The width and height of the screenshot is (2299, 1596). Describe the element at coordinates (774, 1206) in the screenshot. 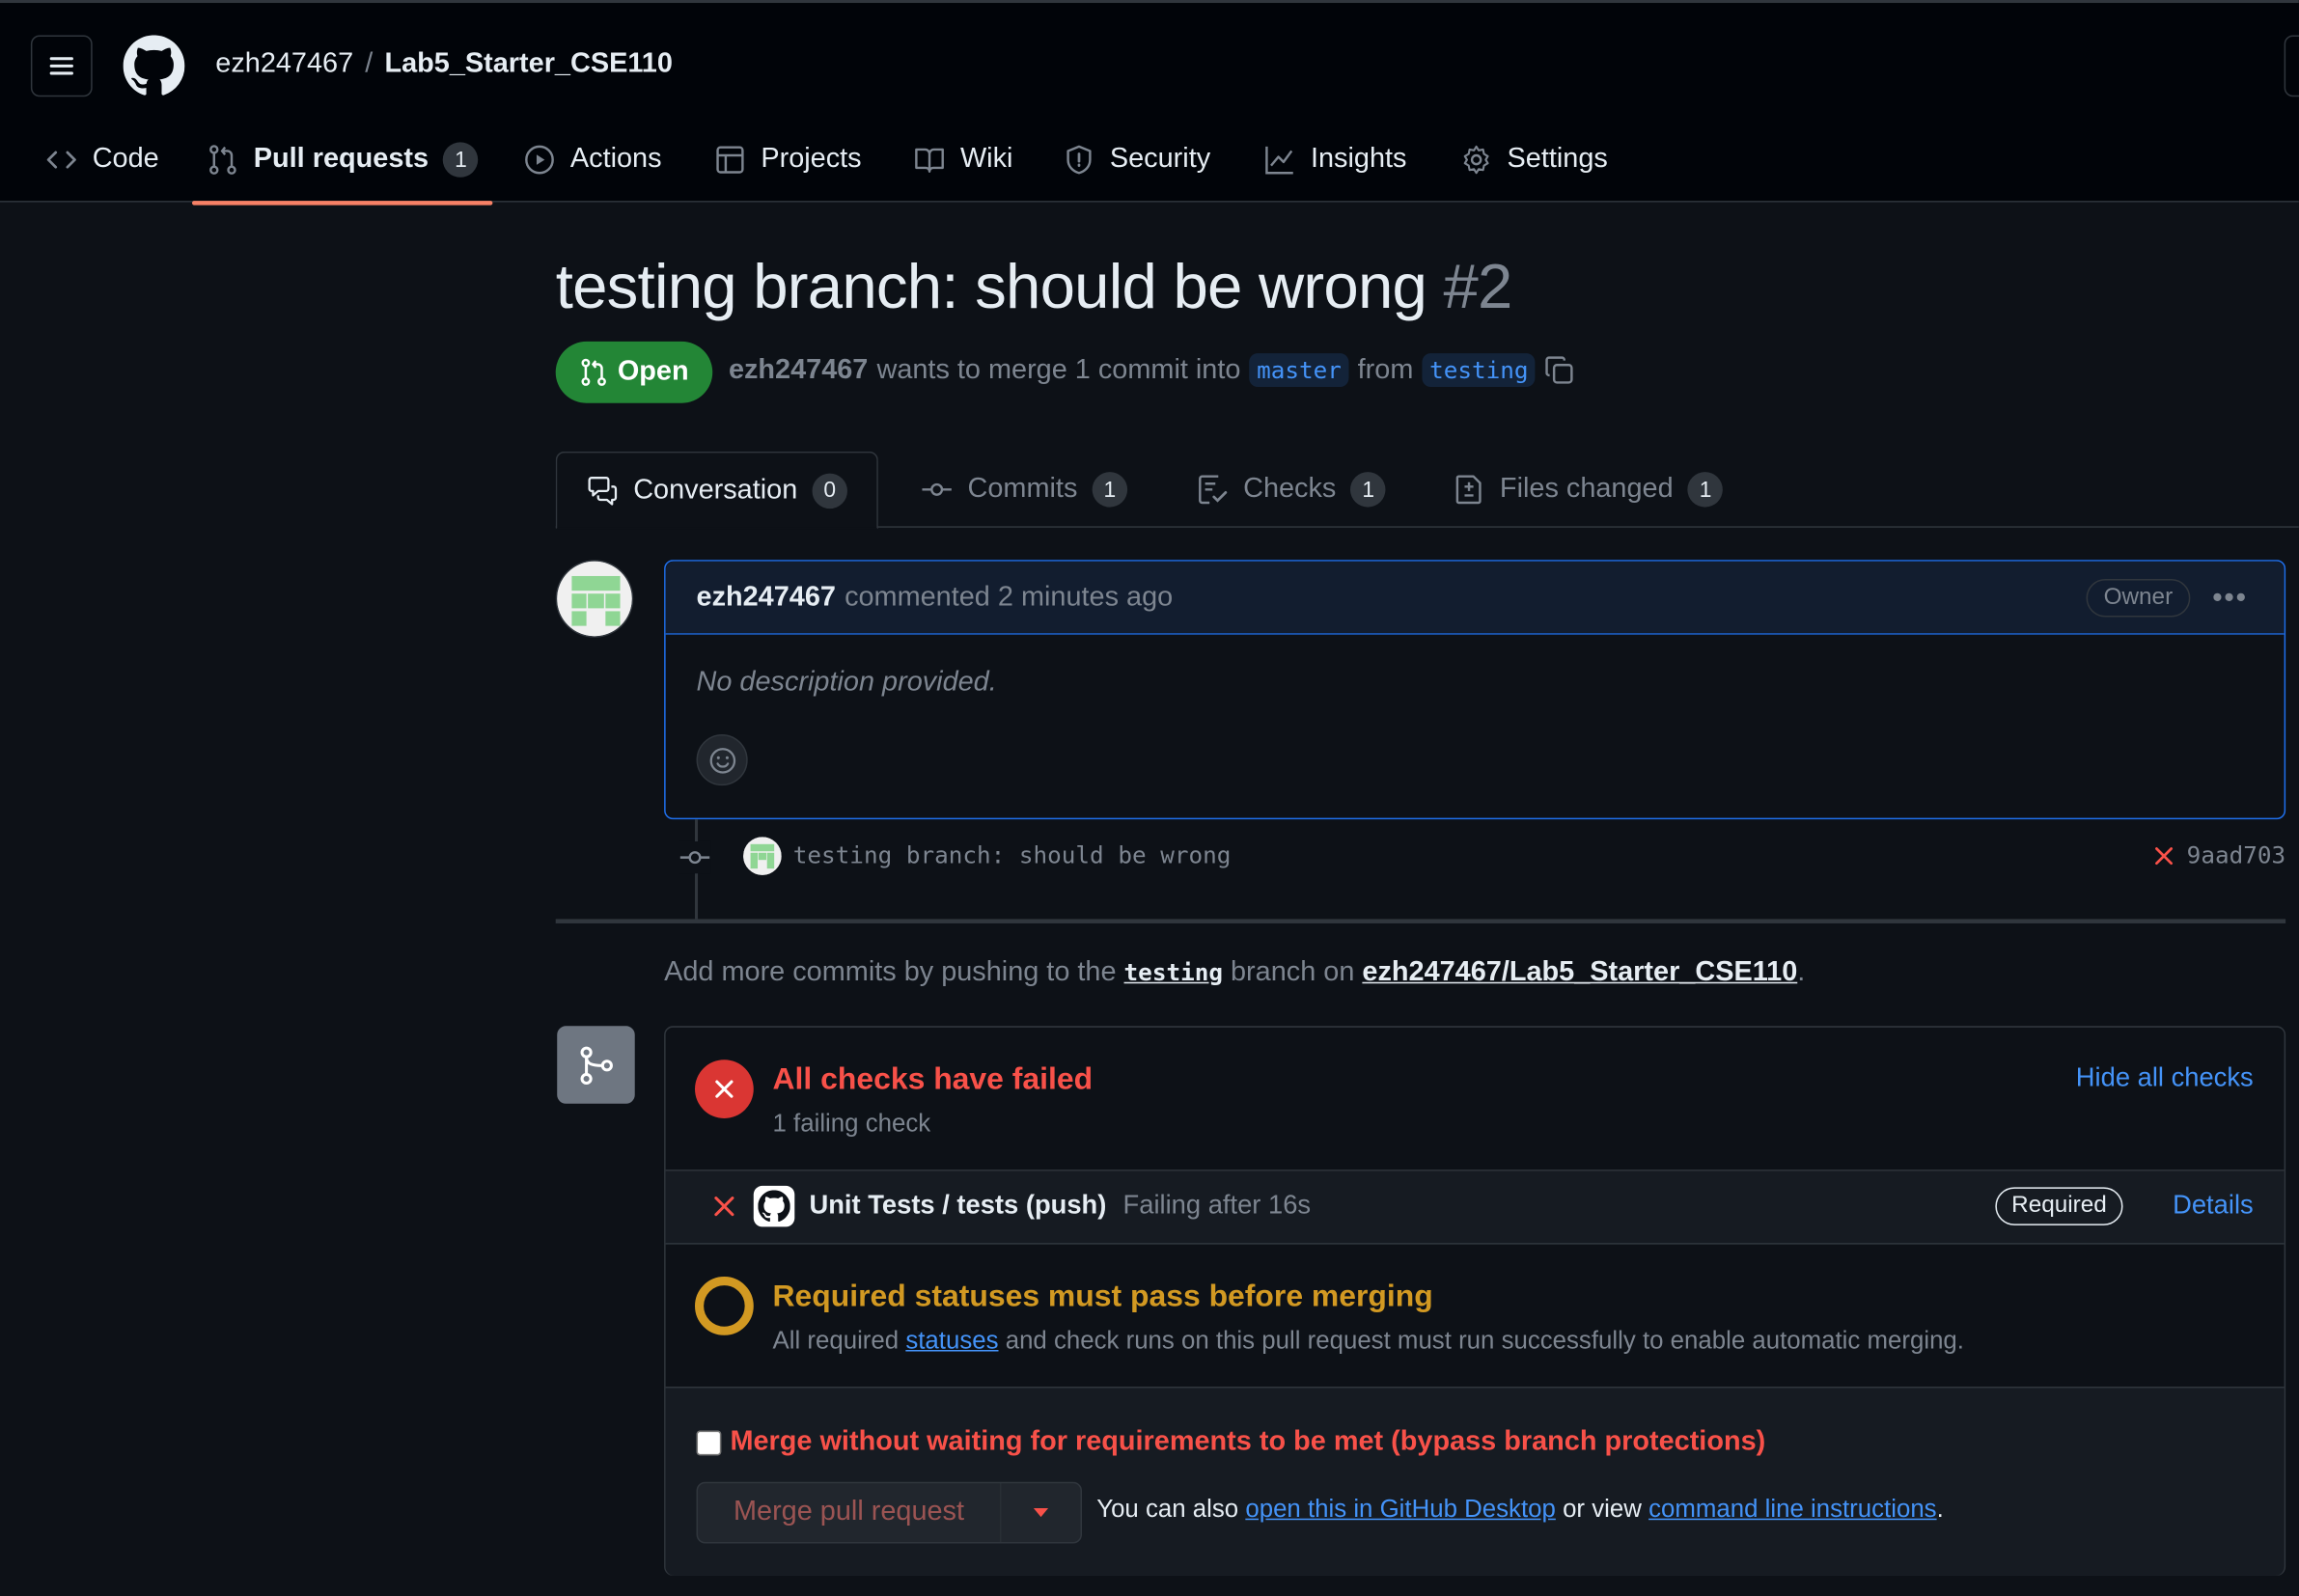

I see `github-actions-icon` at that location.